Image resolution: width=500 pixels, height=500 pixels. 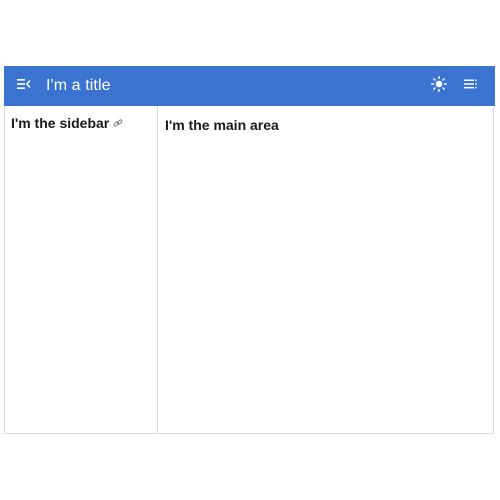 I want to click on theme-toggle-button, so click(x=439, y=86).